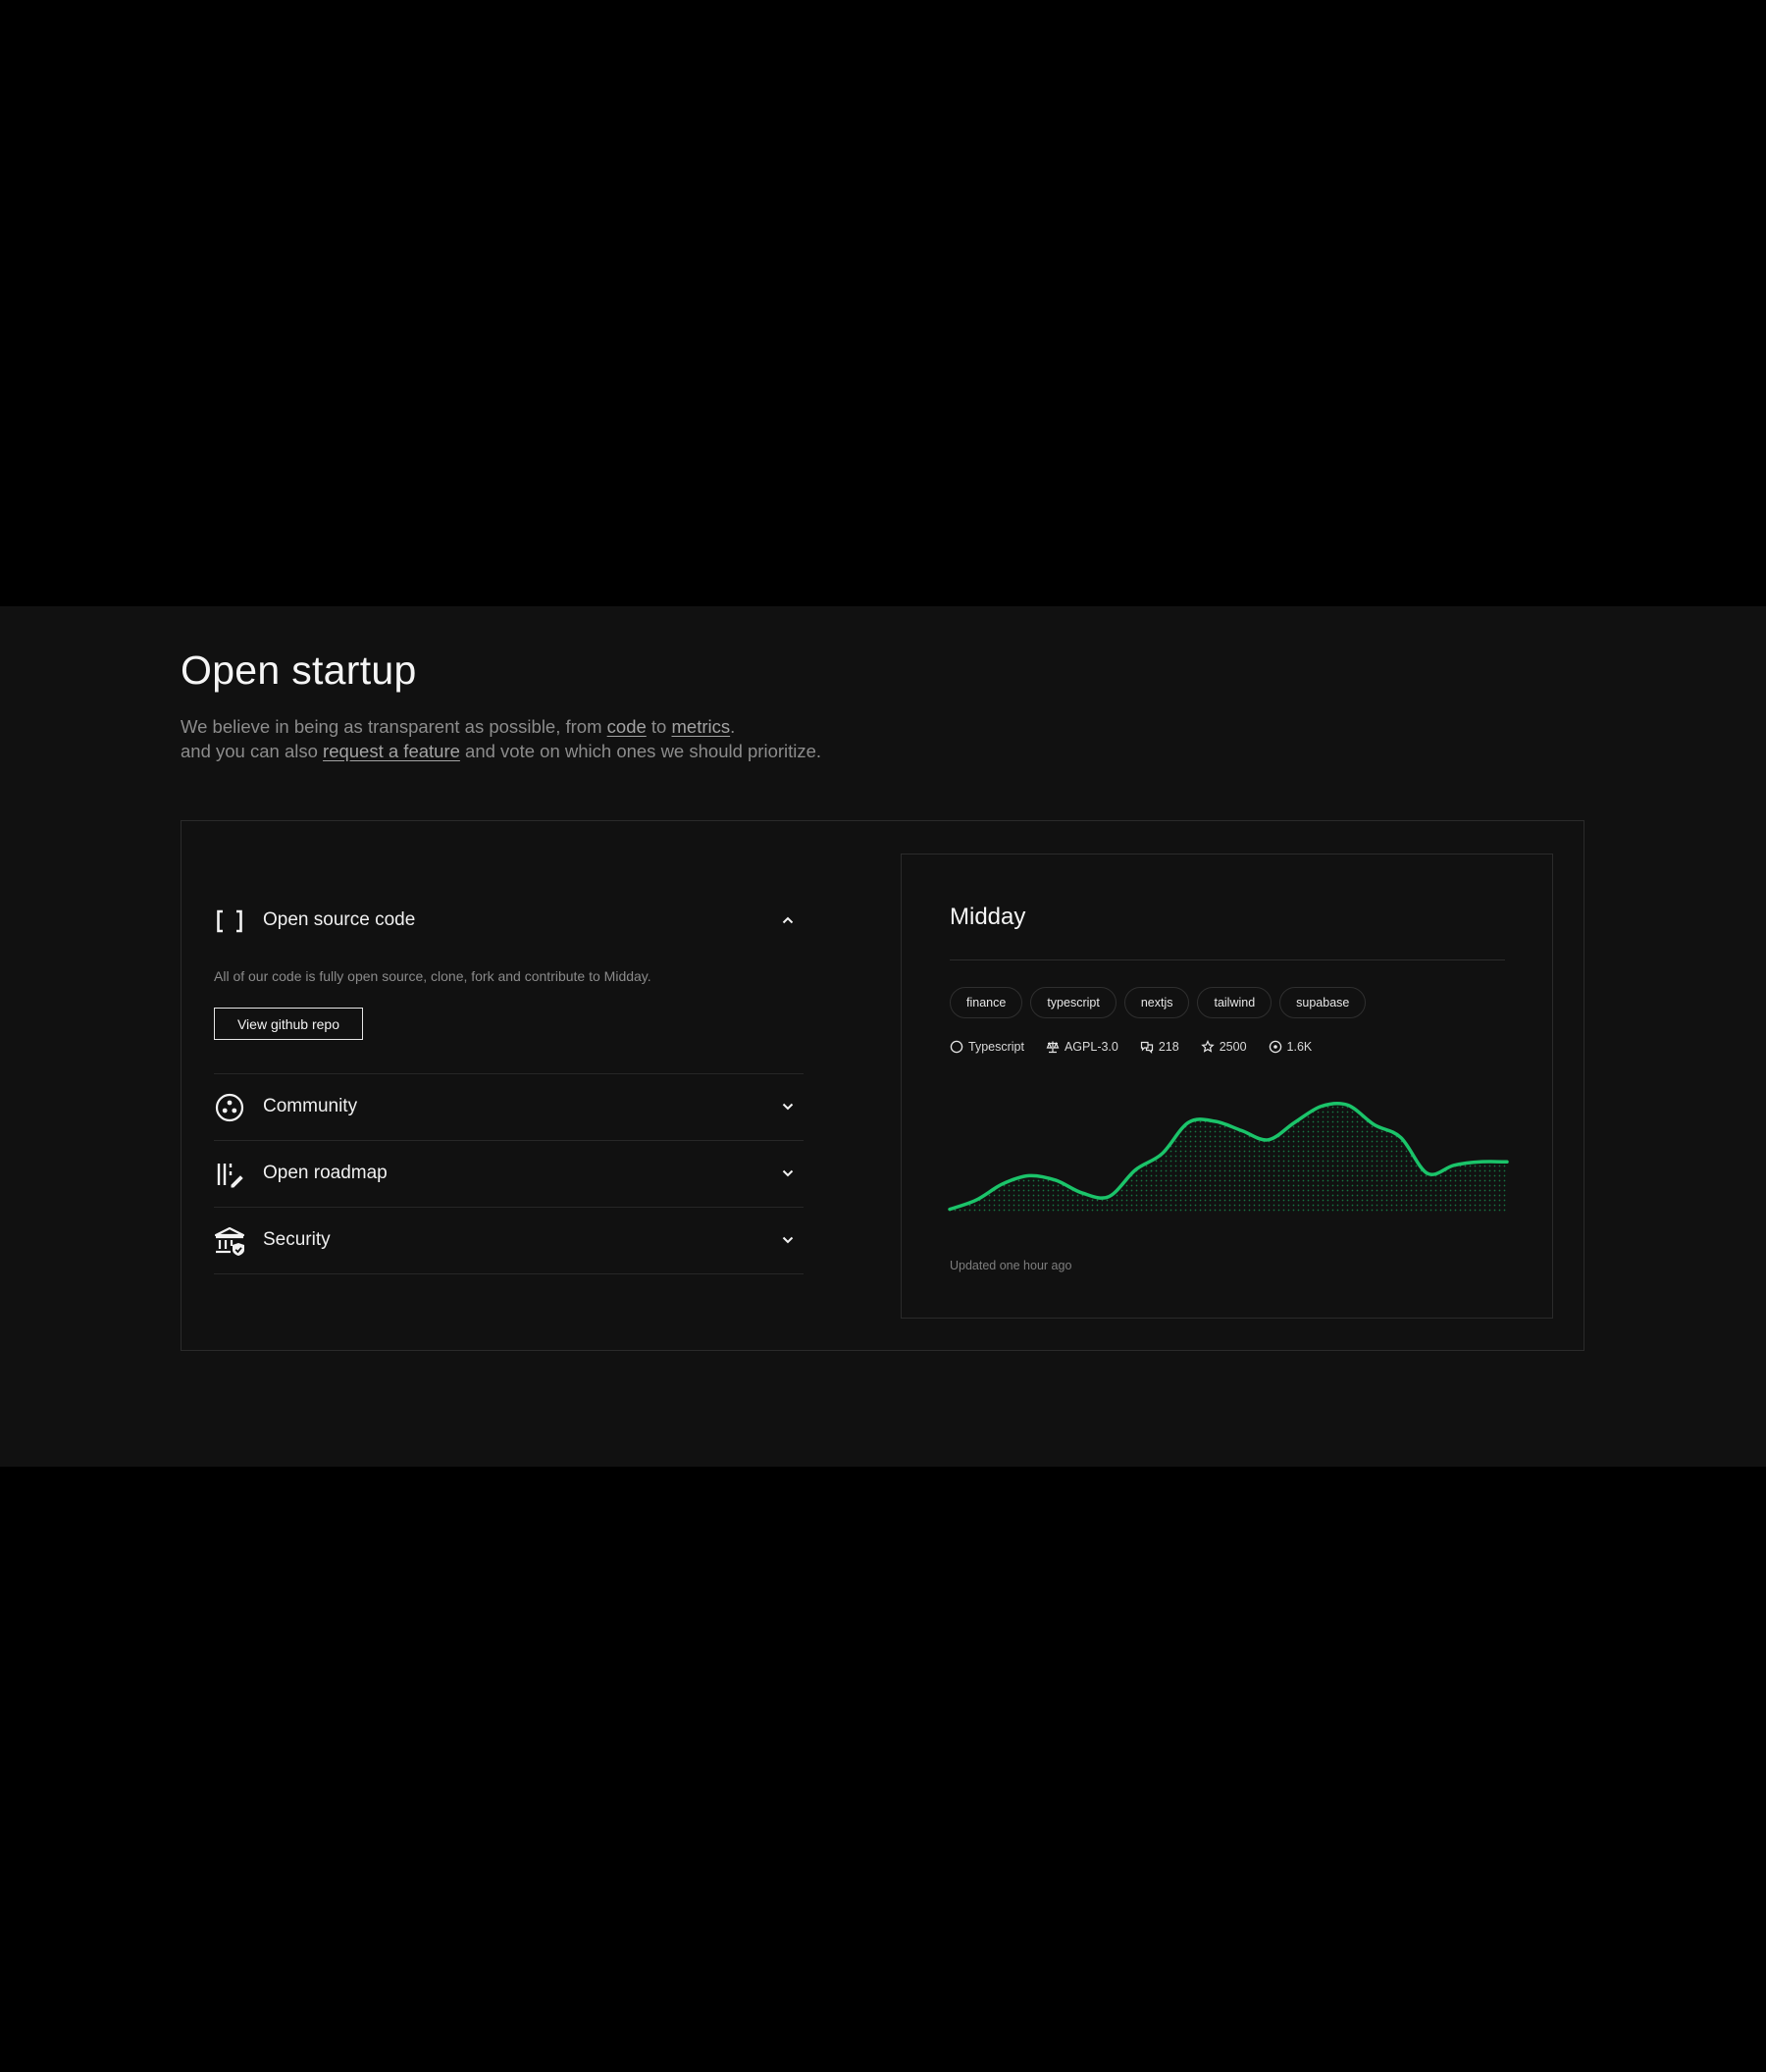 This screenshot has height=2072, width=1766. What do you see at coordinates (230, 1241) in the screenshot?
I see `bank-shield-icon` at bounding box center [230, 1241].